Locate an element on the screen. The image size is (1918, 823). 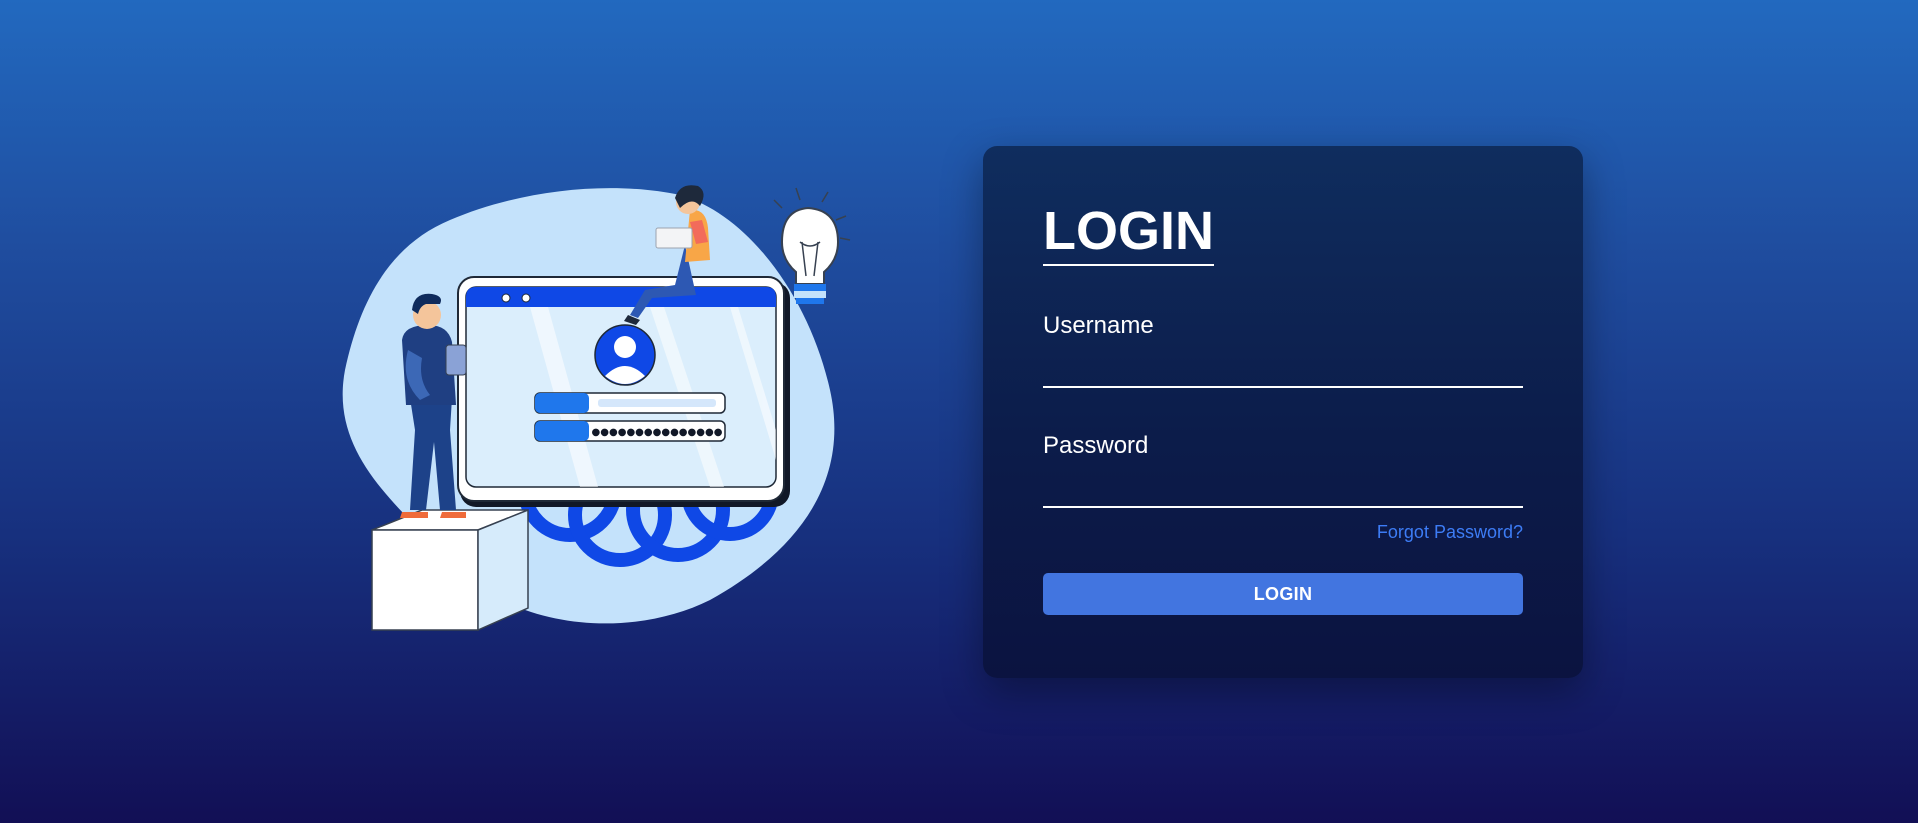
illustration-password-mask: ●●●●●●●●●●●●●●● is located at coordinates (657, 432).